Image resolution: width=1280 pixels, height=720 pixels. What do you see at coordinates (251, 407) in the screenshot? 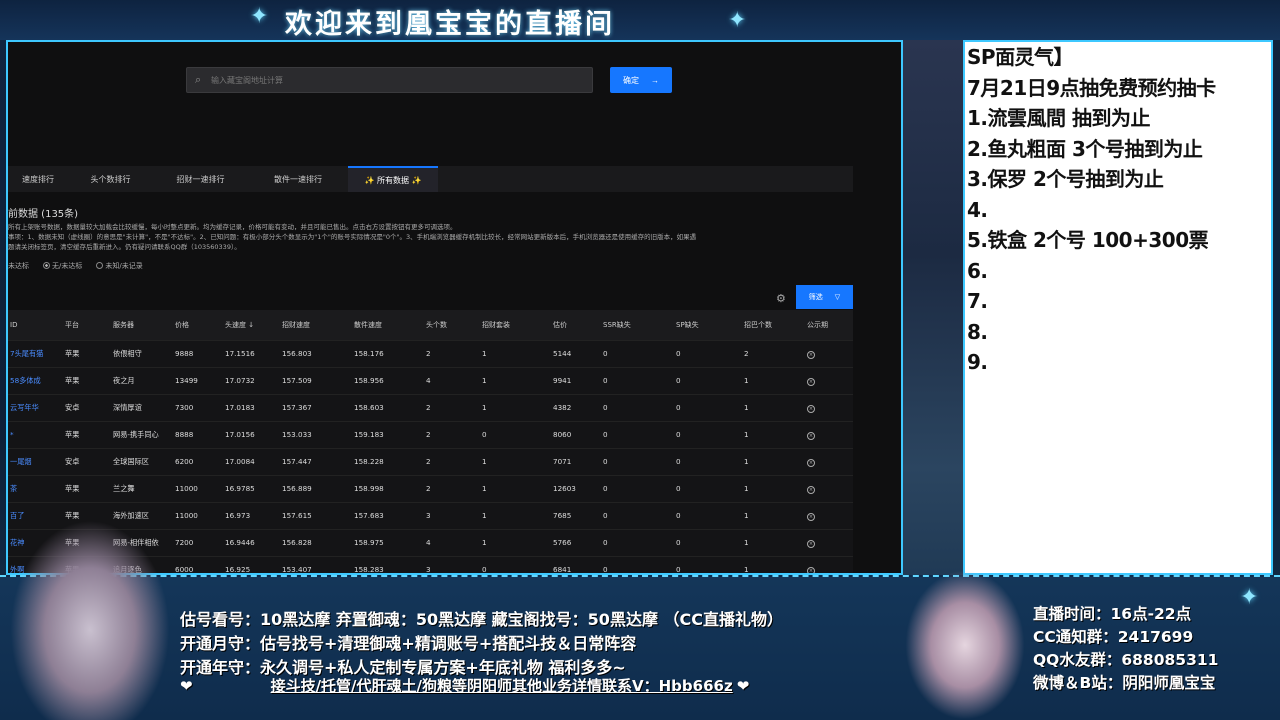
I see `table-cell: 17.0183` at bounding box center [251, 407].